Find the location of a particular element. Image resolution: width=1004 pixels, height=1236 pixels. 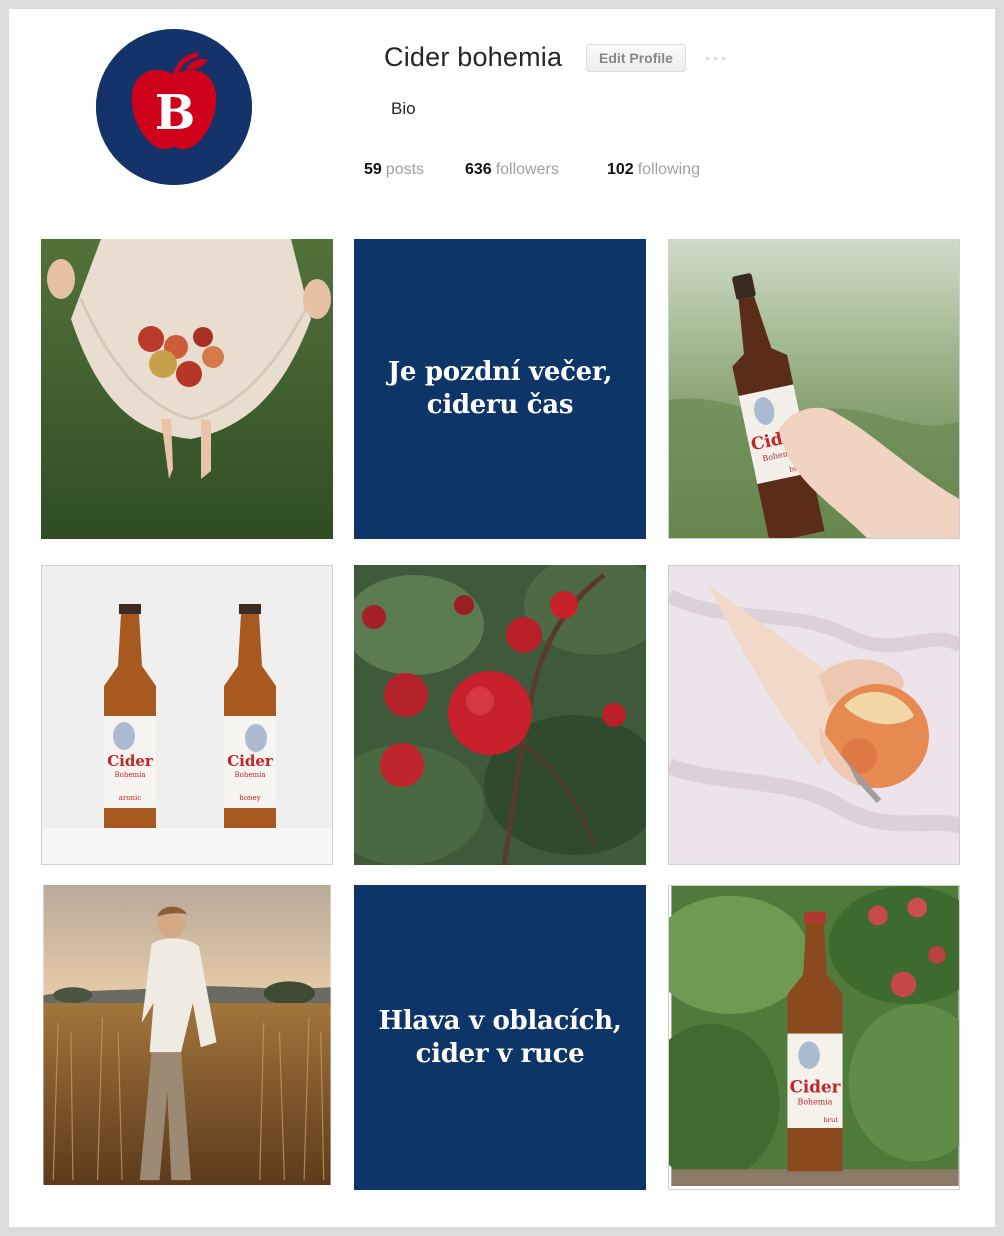

profile-bio: Bio is located at coordinates (403, 108).